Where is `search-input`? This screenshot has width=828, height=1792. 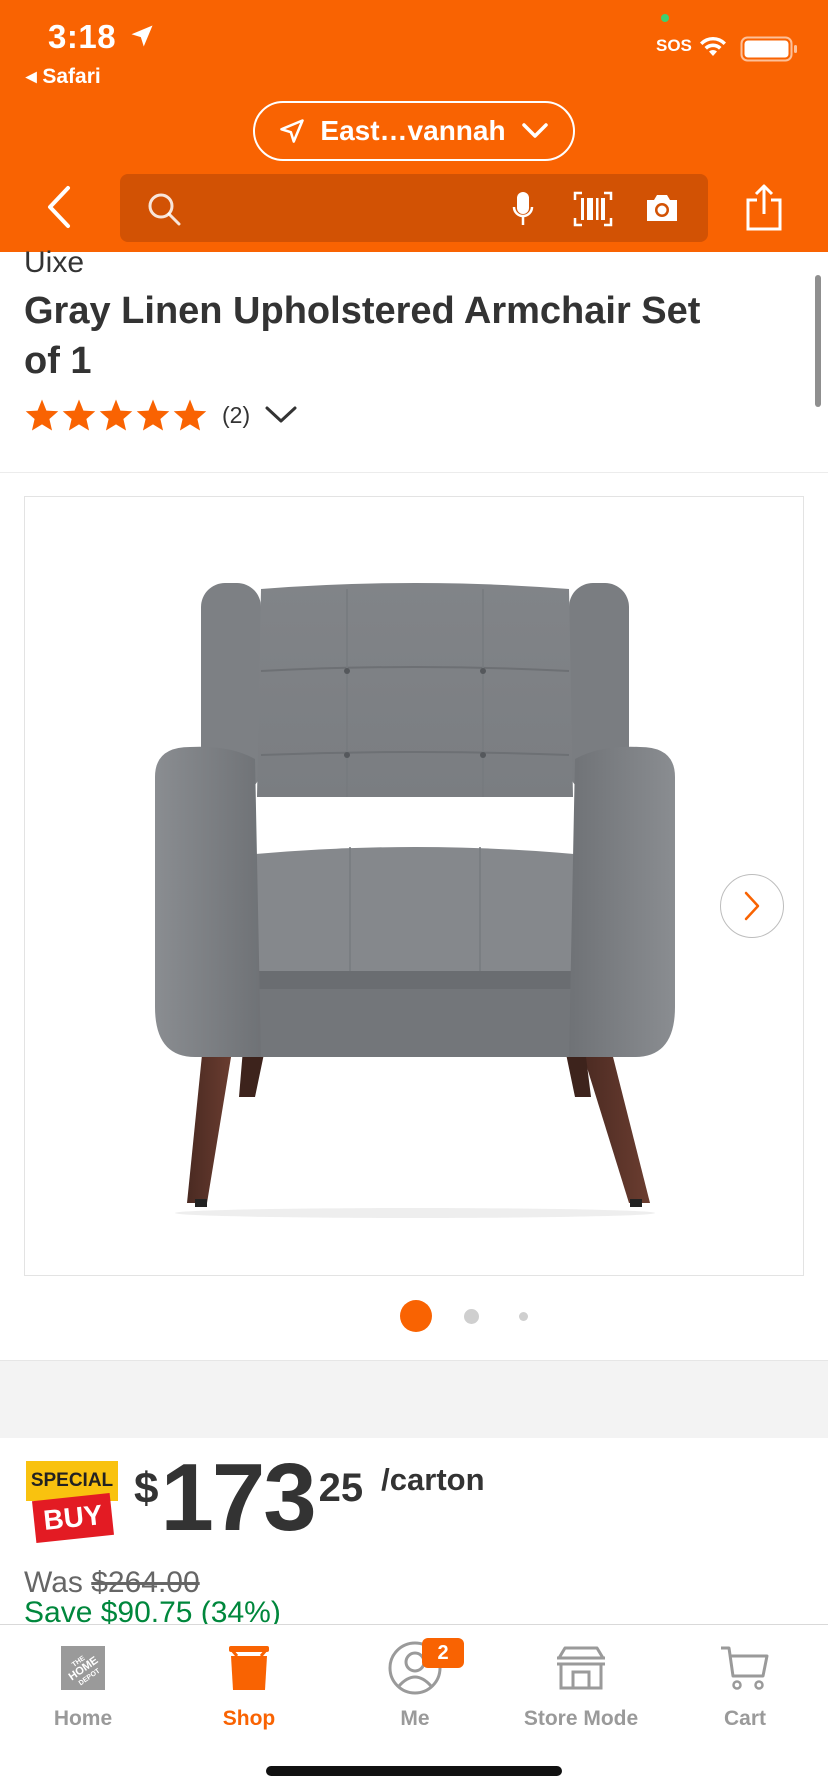 search-input is located at coordinates (414, 208).